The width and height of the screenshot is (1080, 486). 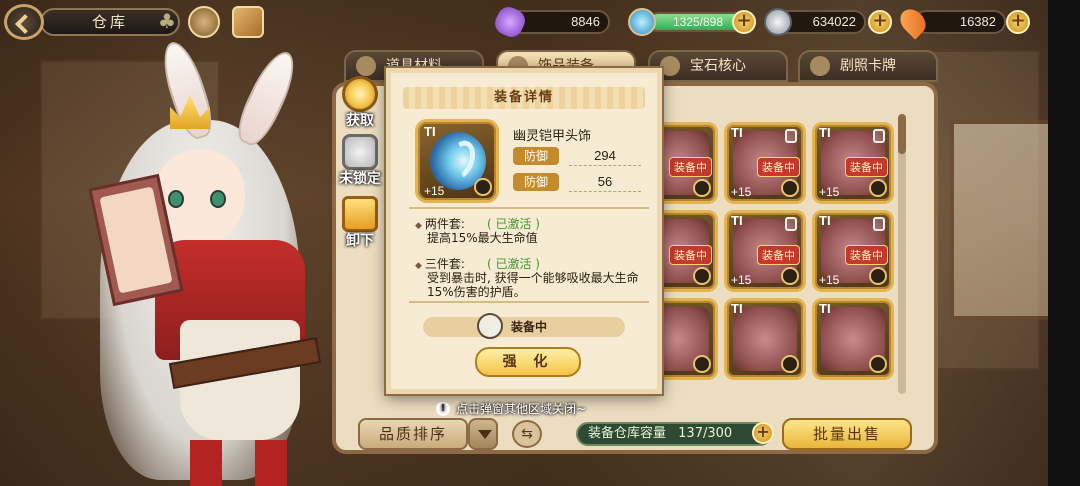 I want to click on equipped-label: 装备中, so click(x=529, y=327).